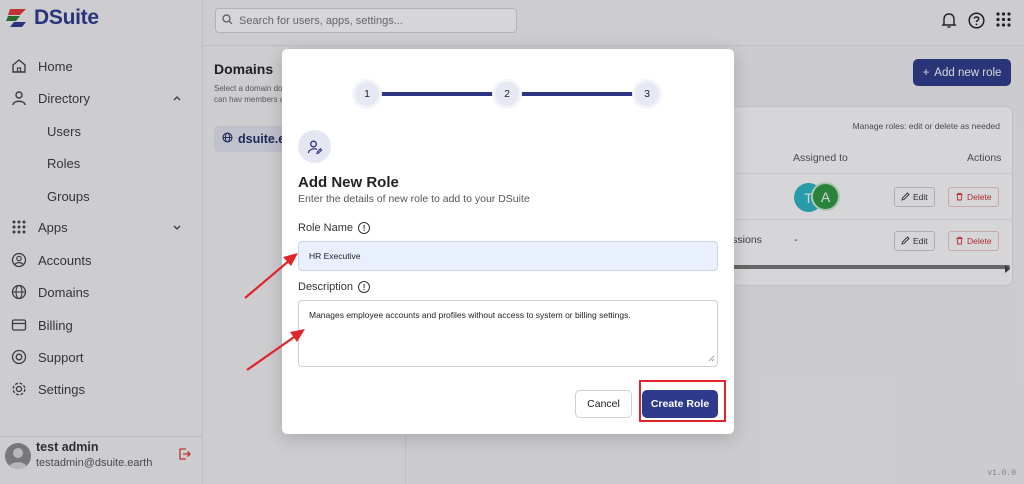 The height and width of the screenshot is (484, 1024). Describe the element at coordinates (682, 401) in the screenshot. I see `highlight-box` at that location.